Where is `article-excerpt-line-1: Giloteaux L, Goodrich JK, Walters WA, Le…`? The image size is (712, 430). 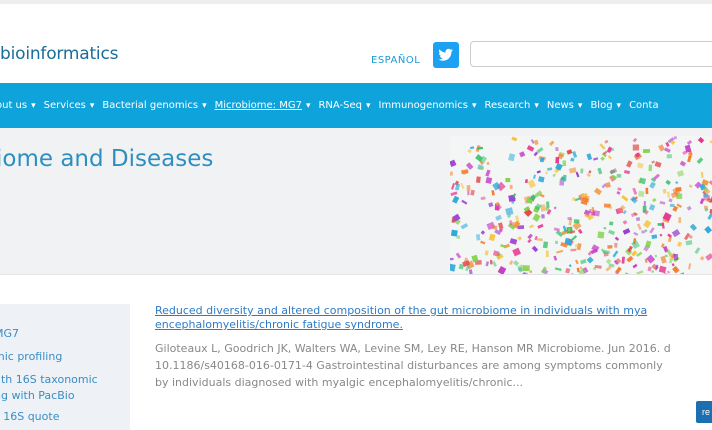 article-excerpt-line-1: Giloteaux L, Goodrich JK, Walters WA, Le… is located at coordinates (413, 348).